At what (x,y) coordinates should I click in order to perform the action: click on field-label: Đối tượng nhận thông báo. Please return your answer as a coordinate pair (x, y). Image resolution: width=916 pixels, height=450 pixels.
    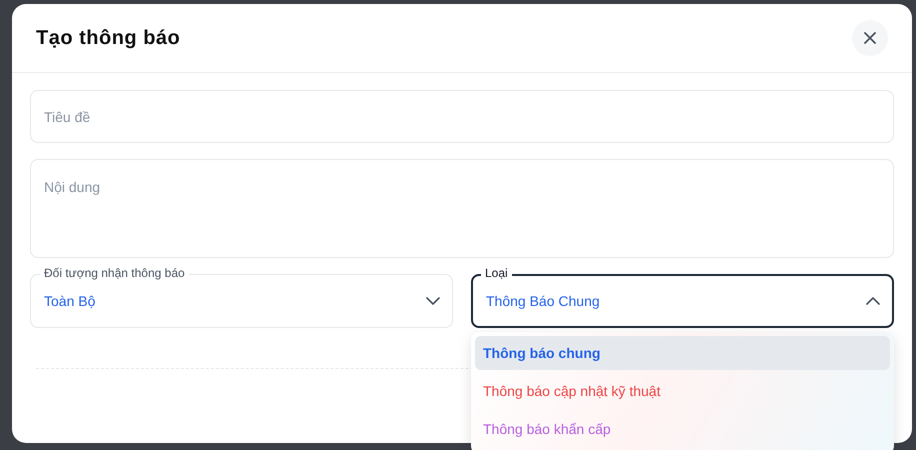
    Looking at the image, I should click on (114, 273).